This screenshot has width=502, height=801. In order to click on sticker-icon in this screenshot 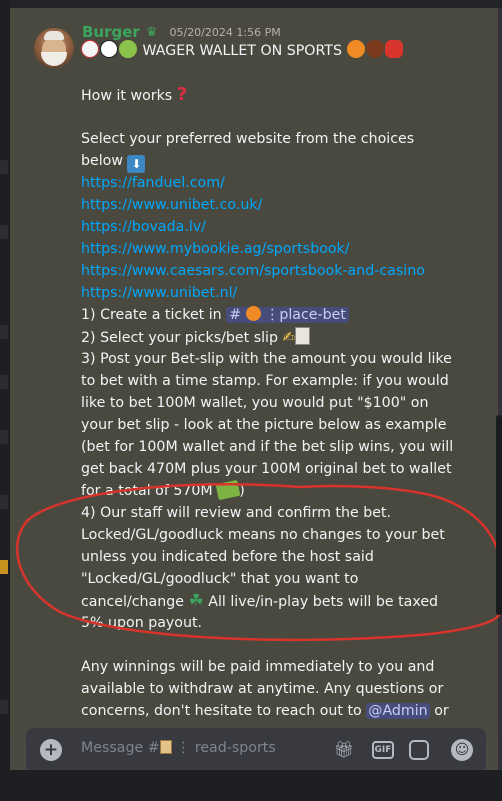, I will do `click(419, 750)`.